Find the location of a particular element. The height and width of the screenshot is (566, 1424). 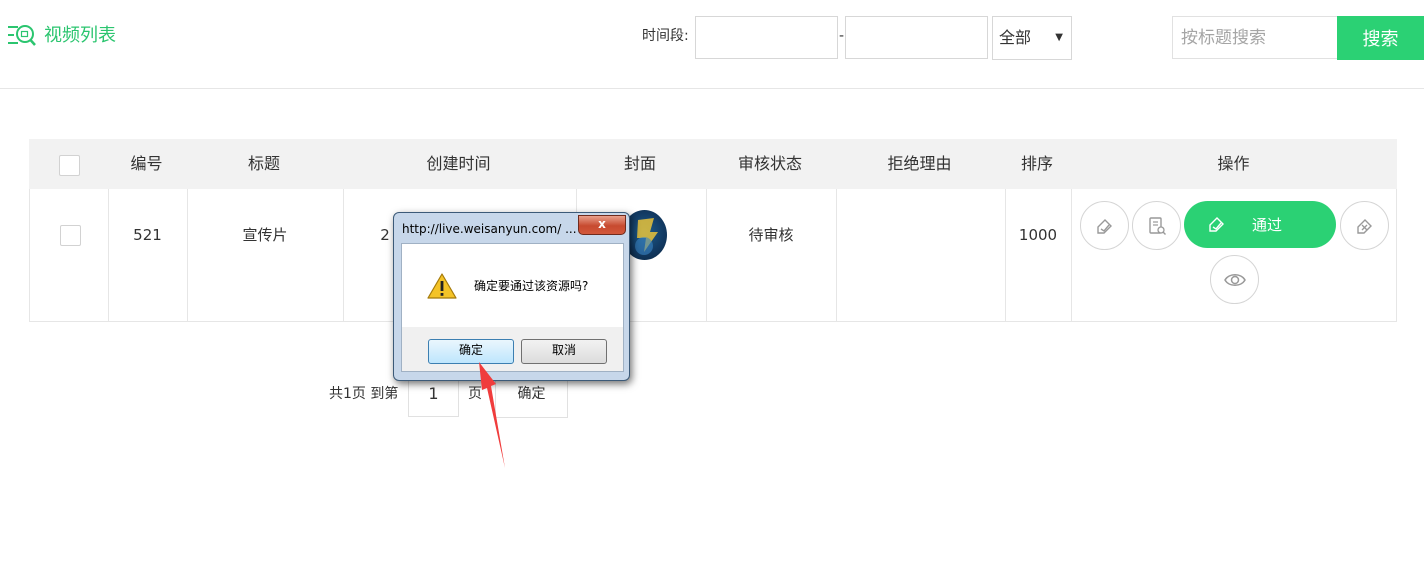

time-range-label: 时间段: is located at coordinates (665, 36).